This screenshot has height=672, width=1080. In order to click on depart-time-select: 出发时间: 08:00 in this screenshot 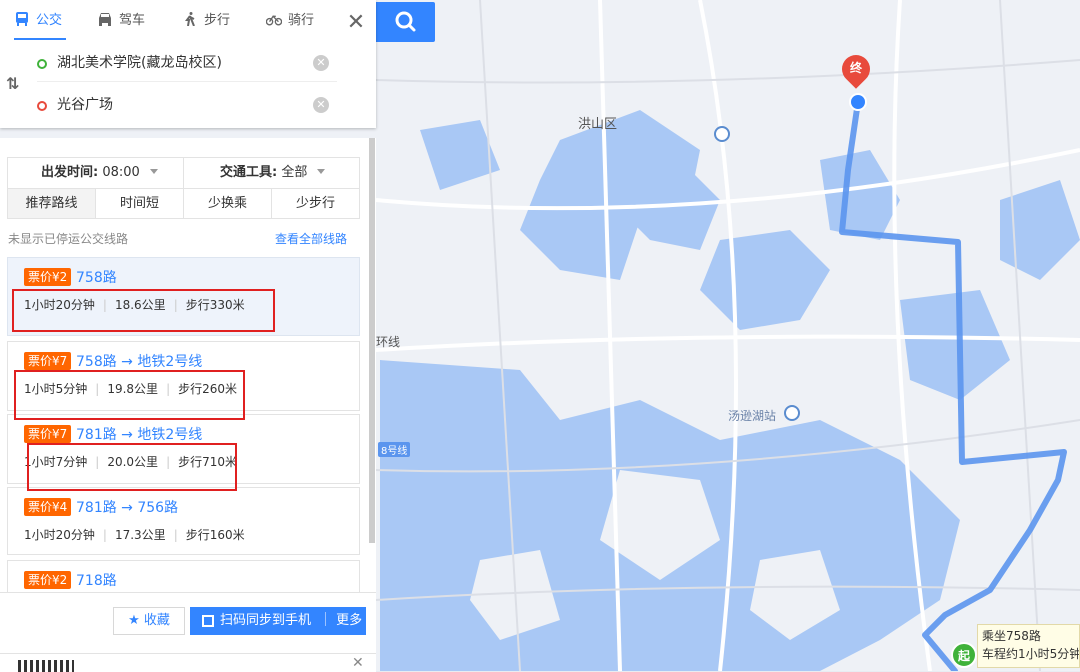, I will do `click(99, 173)`.